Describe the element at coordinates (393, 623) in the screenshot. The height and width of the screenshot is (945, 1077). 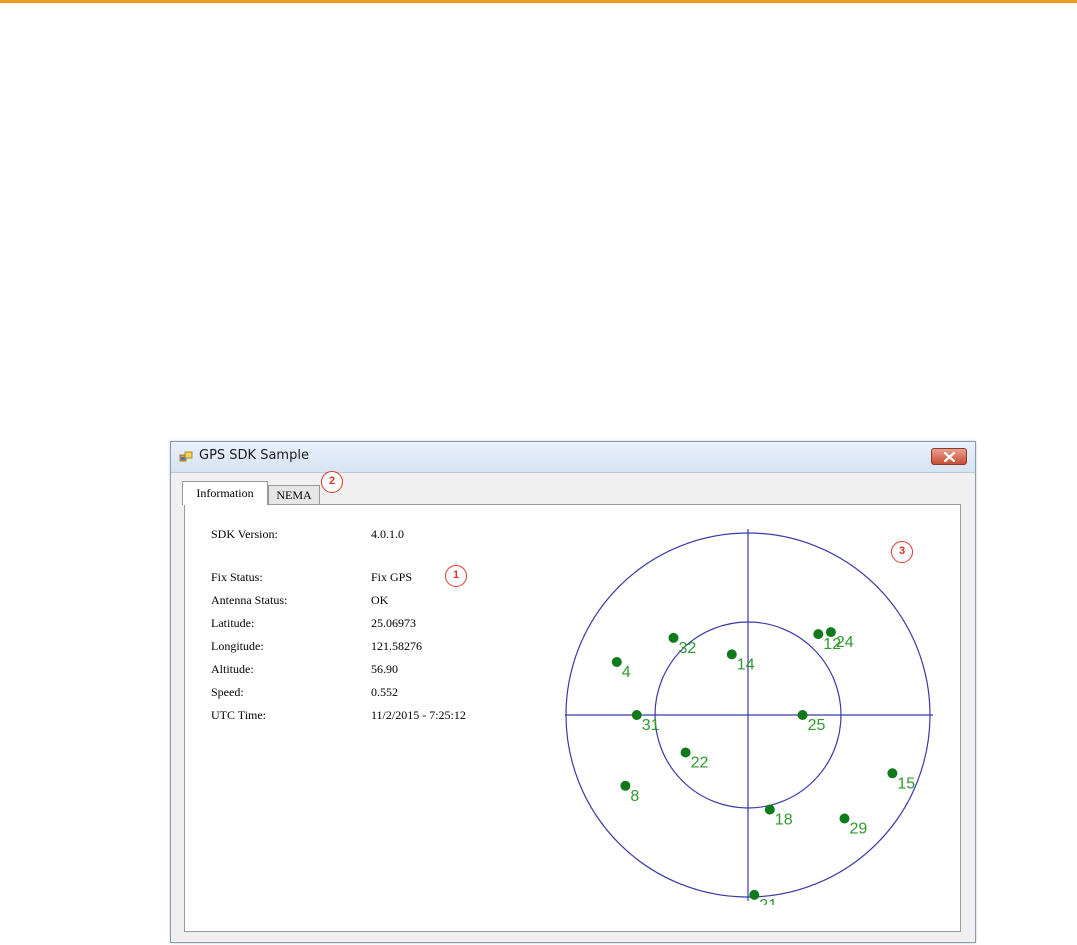
I see `info-value: 25.06973` at that location.